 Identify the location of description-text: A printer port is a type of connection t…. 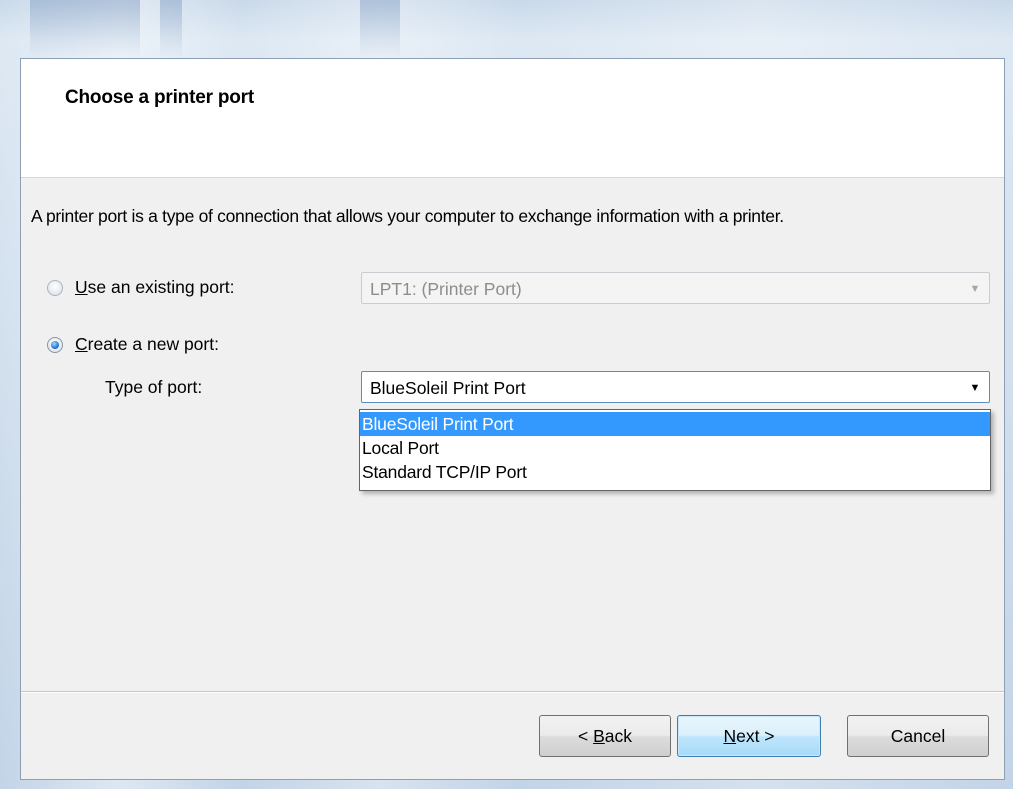
(407, 216).